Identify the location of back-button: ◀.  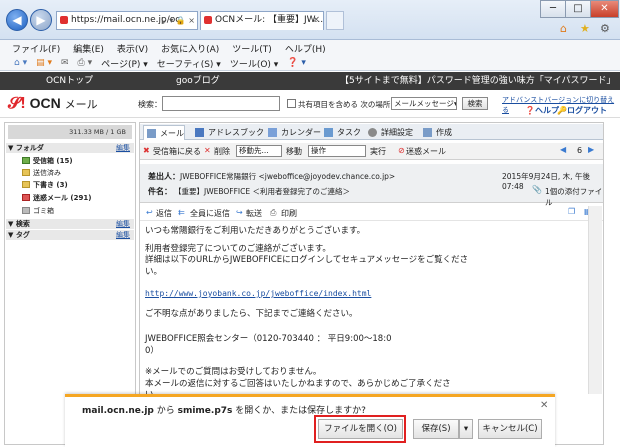
(17, 20).